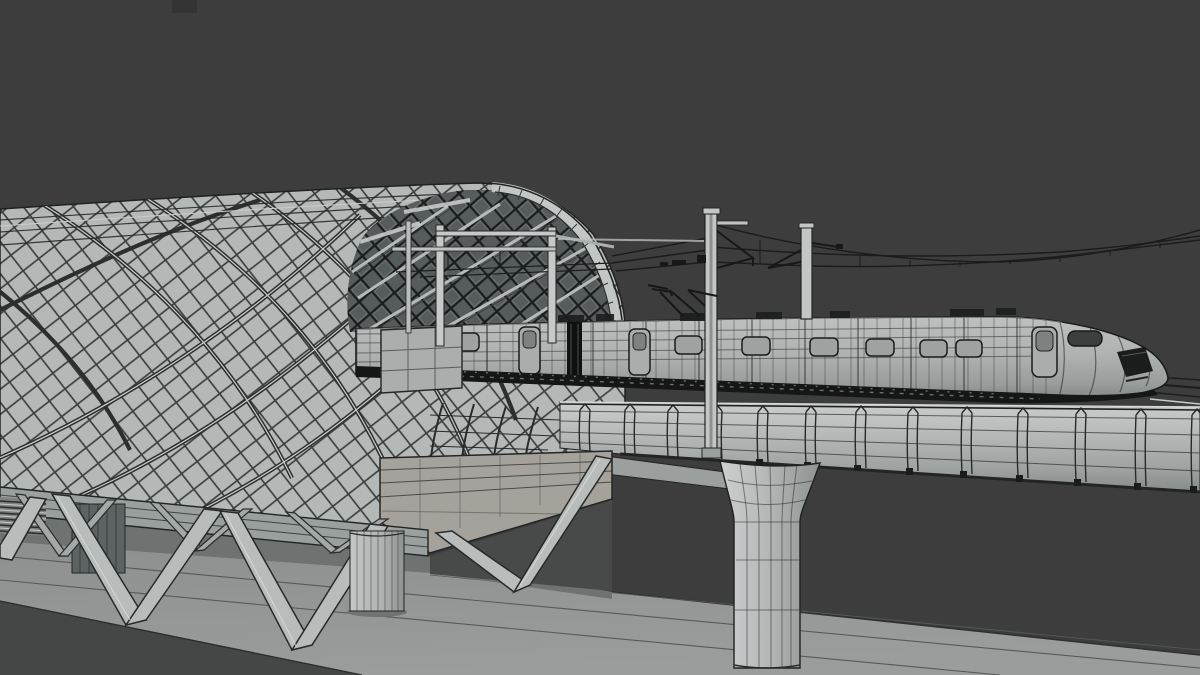 This screenshot has width=1200, height=675. I want to click on column-front, so click(377, 573).